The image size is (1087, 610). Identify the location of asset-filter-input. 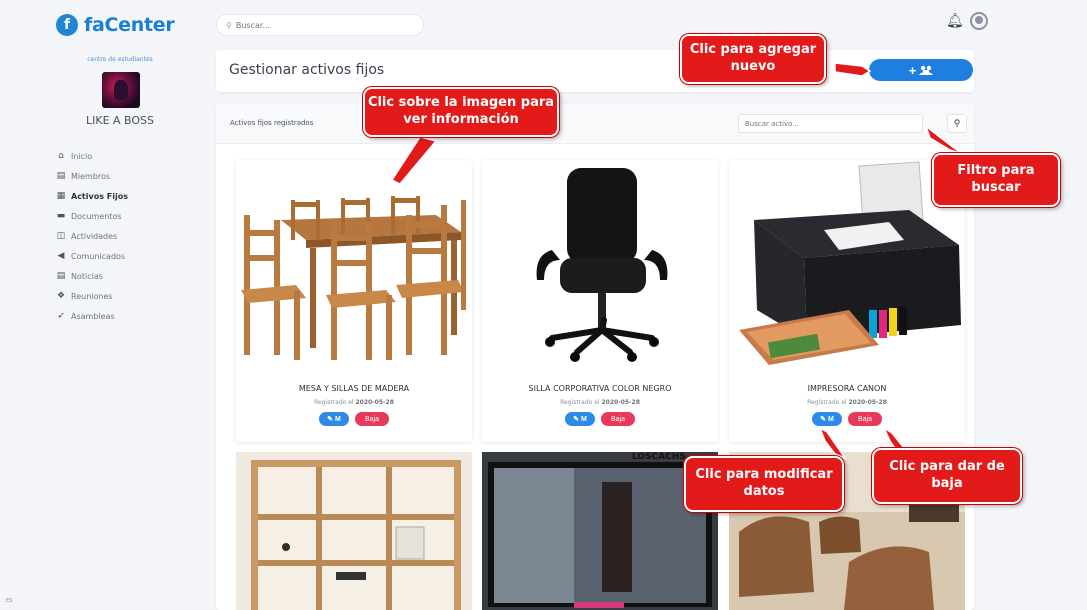
(830, 123).